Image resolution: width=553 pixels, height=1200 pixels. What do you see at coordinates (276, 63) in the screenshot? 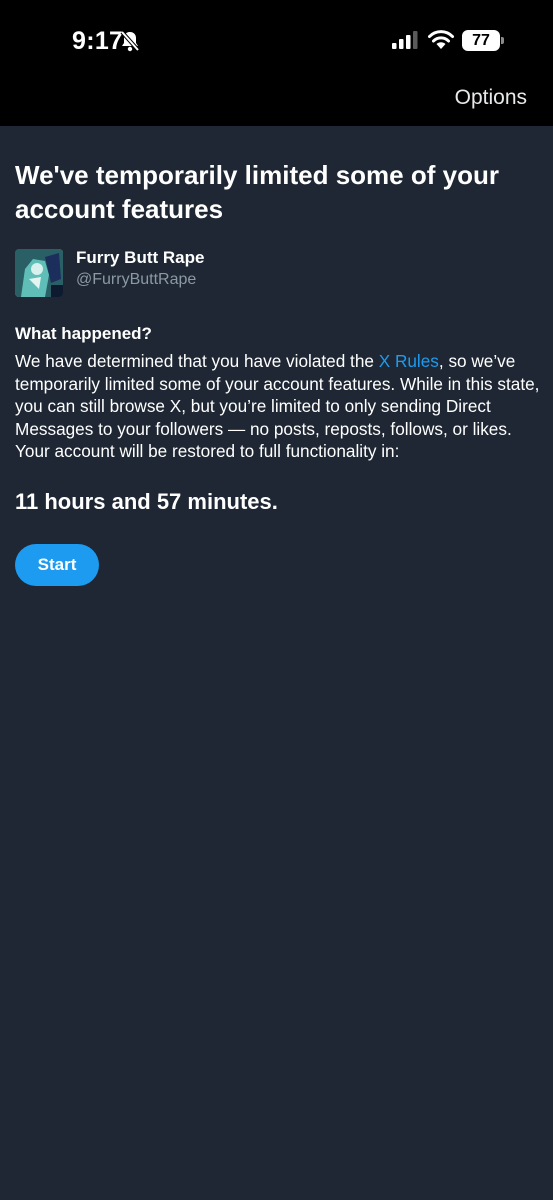
I see `top-bar: 9:17 77 Options` at bounding box center [276, 63].